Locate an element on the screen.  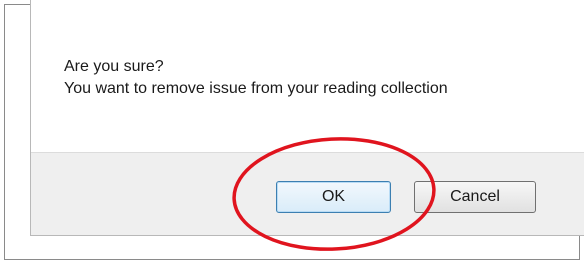
cancel-button: Cancel is located at coordinates (475, 197).